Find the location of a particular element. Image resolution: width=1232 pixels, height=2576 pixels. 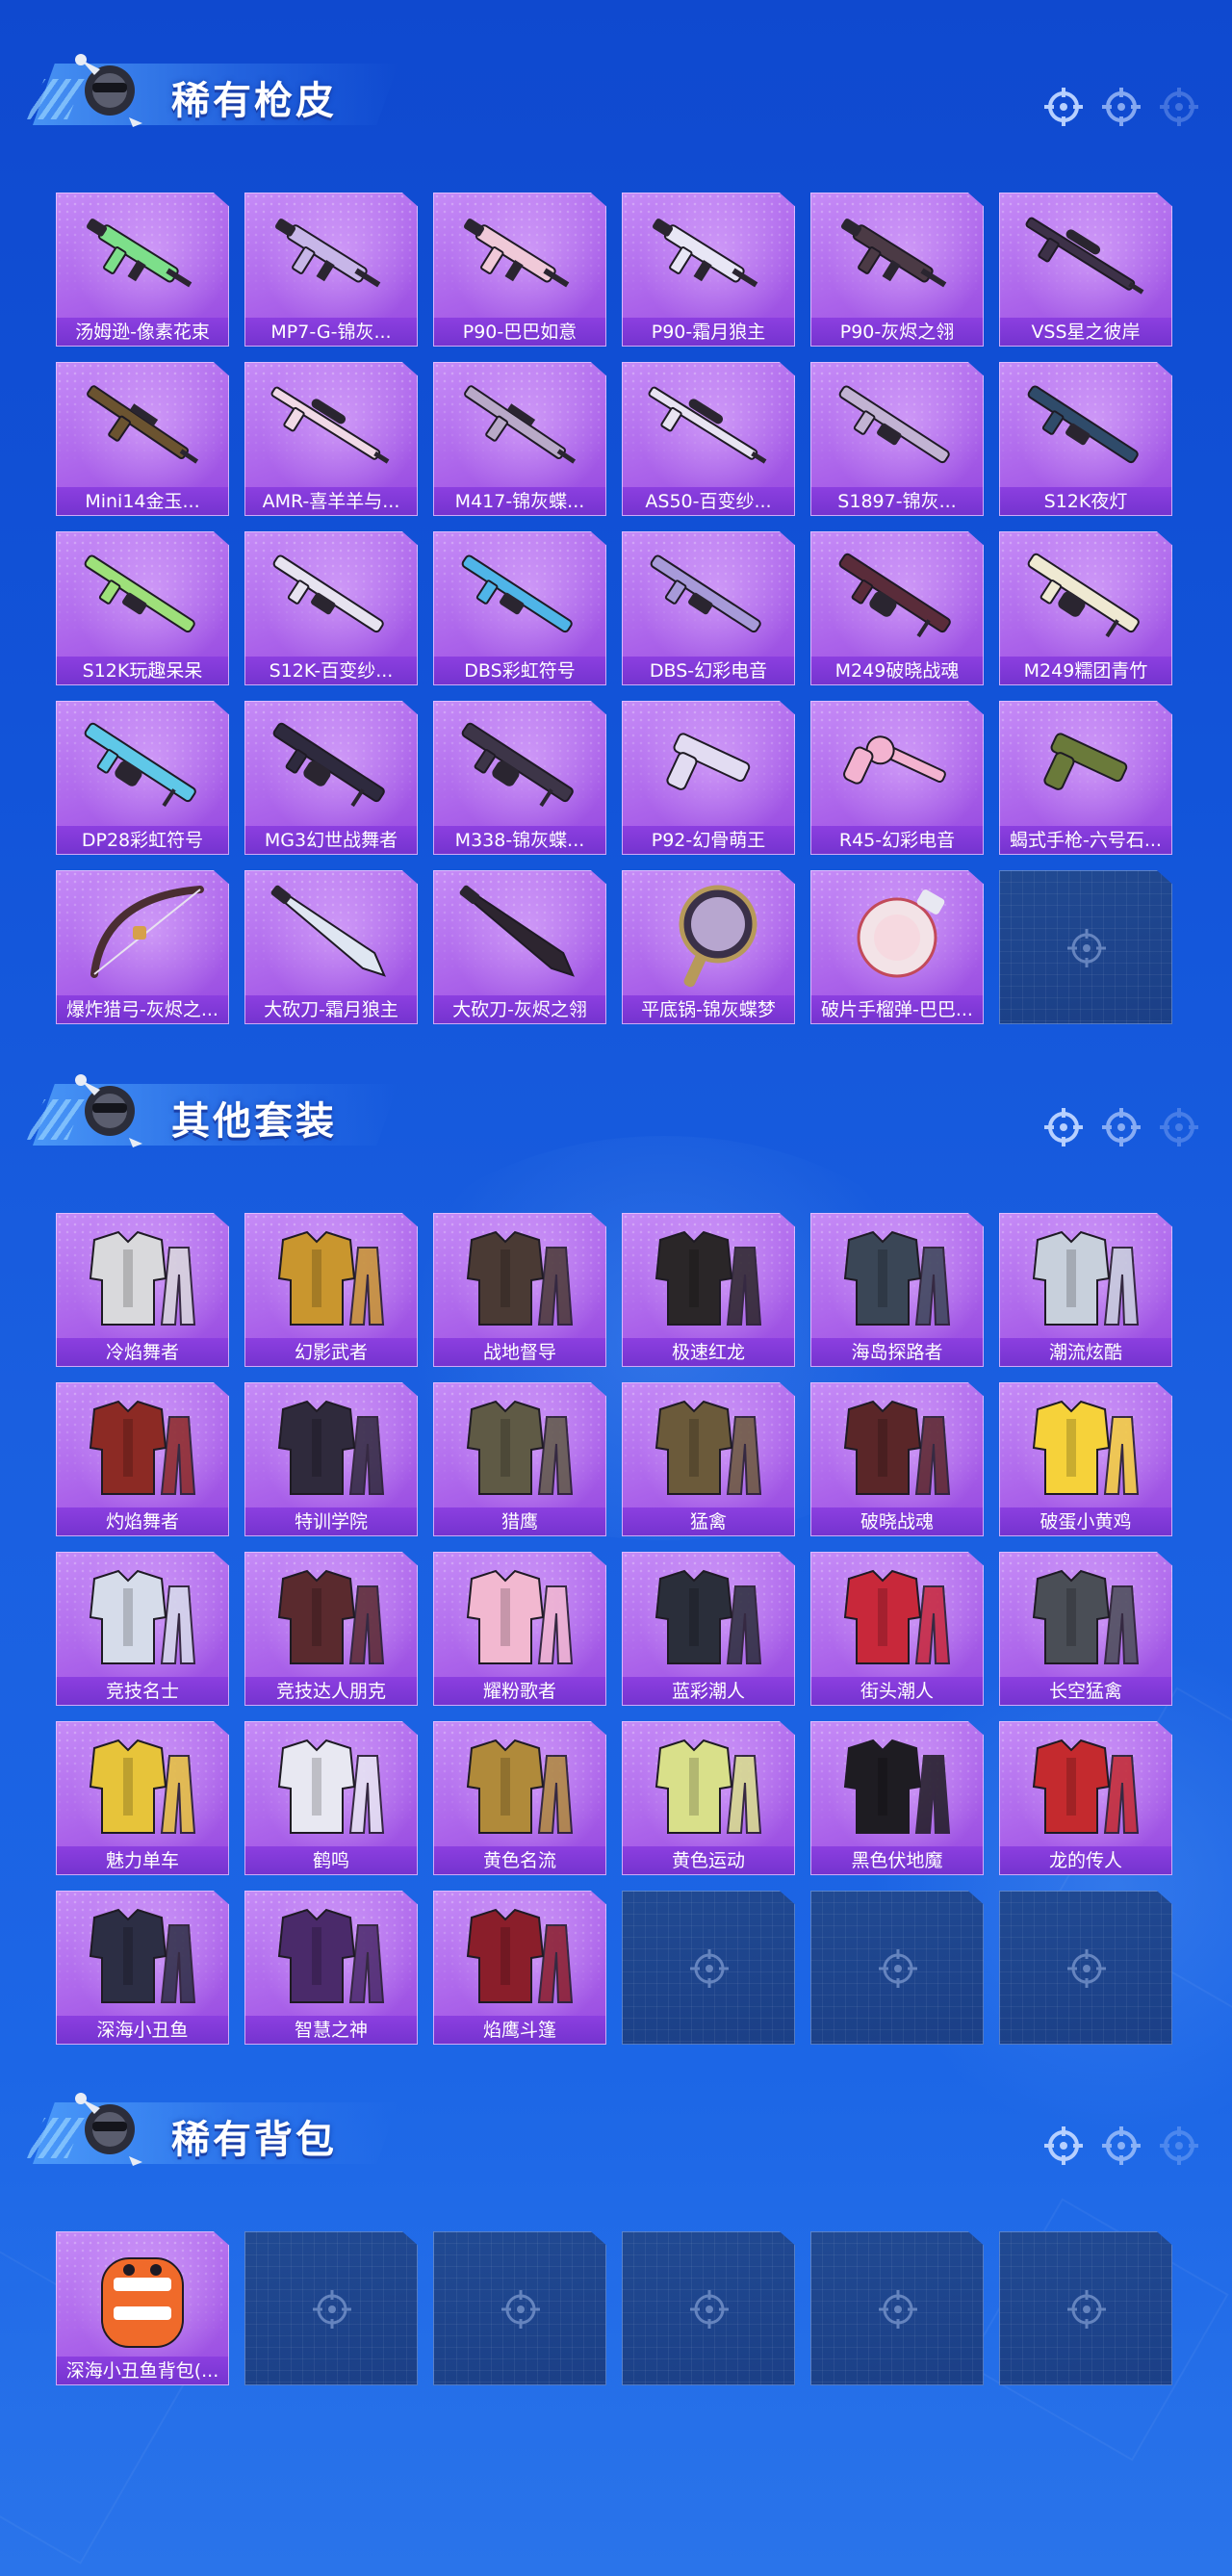

lmg-icon is located at coordinates (517, 765).